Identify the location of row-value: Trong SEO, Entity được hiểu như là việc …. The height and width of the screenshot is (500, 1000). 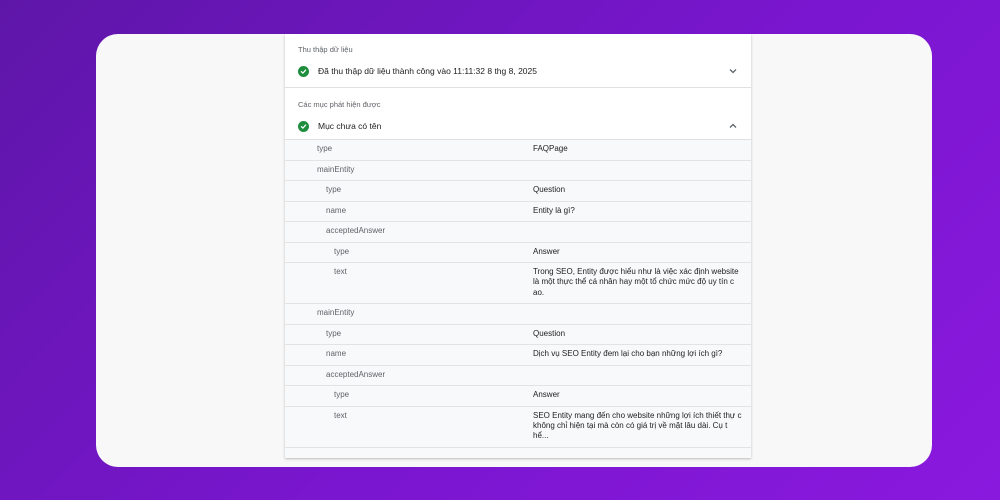
(636, 282).